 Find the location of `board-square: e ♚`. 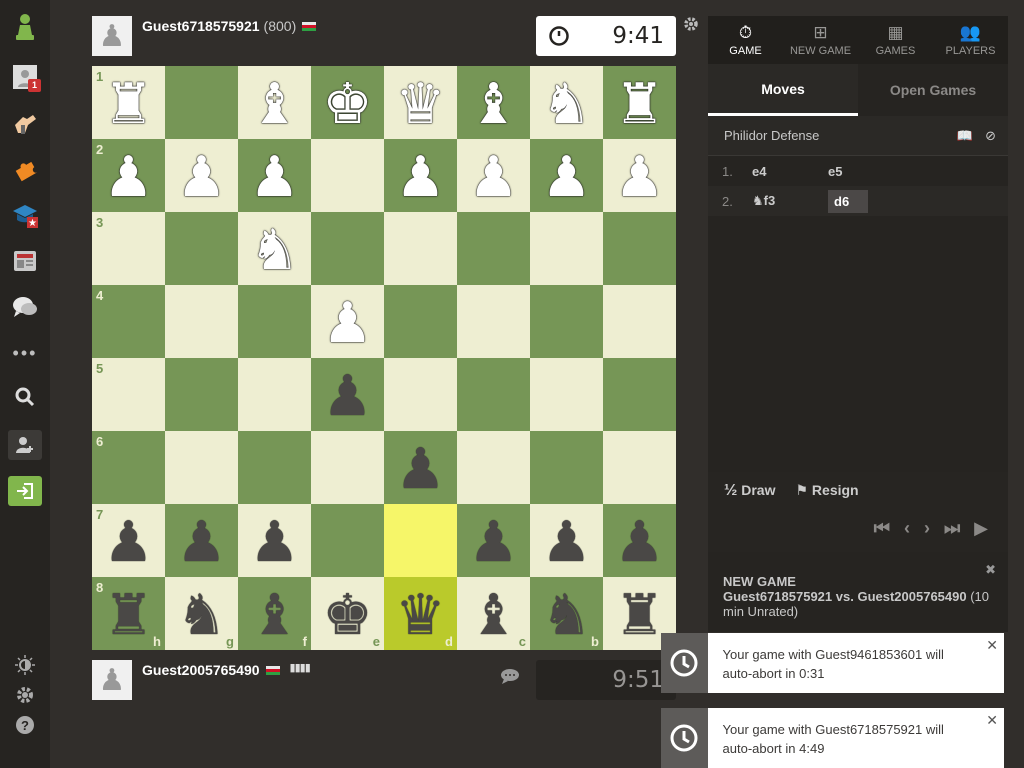

board-square: e ♚ is located at coordinates (347, 613).